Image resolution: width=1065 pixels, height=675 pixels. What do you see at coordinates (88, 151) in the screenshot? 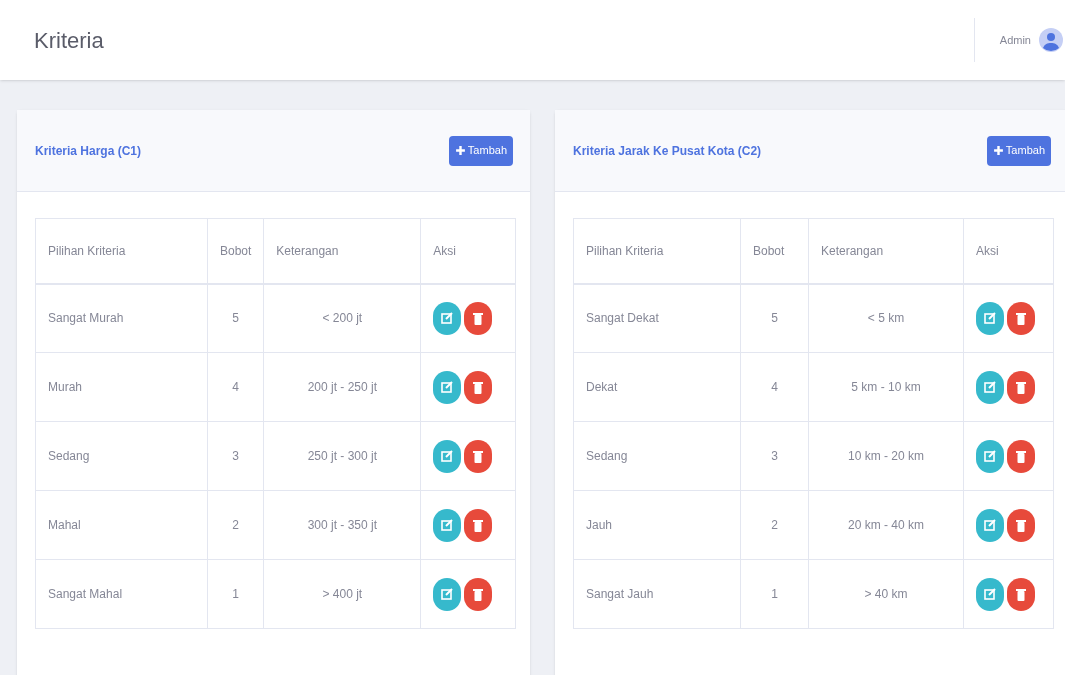
I see `card-title: Kriteria Harga (C1)` at bounding box center [88, 151].